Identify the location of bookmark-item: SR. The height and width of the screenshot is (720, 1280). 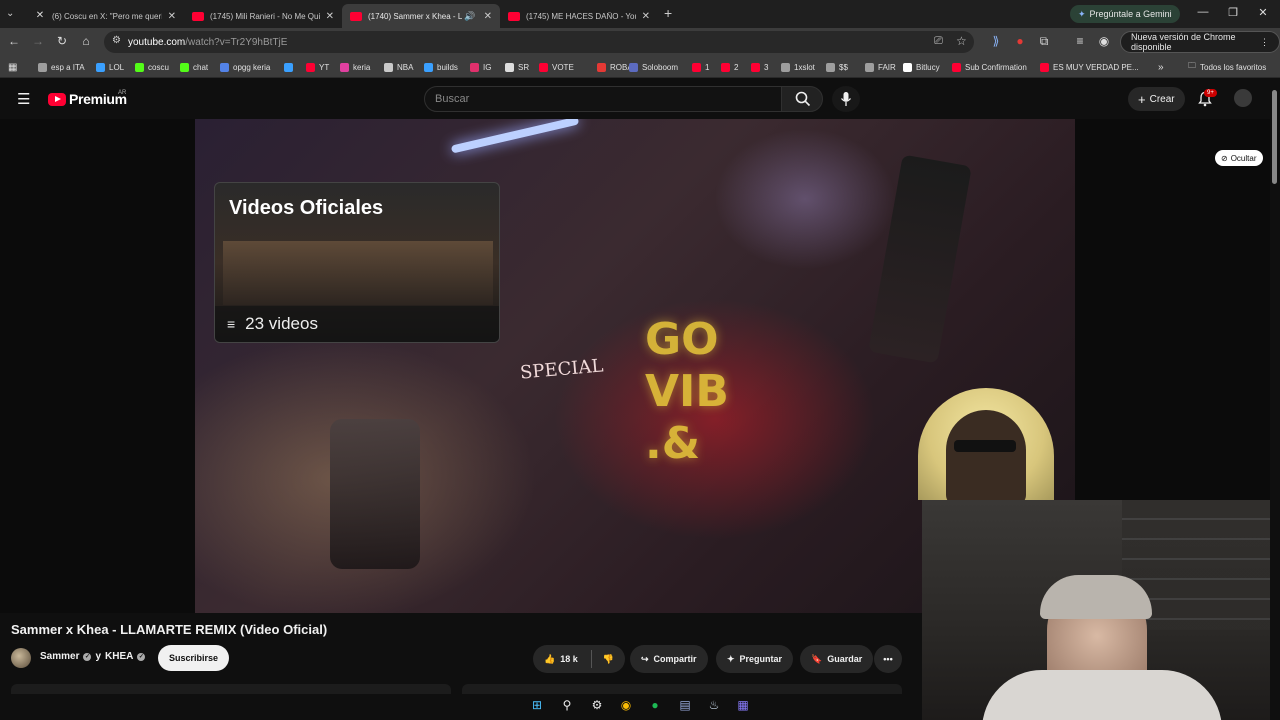
(517, 67).